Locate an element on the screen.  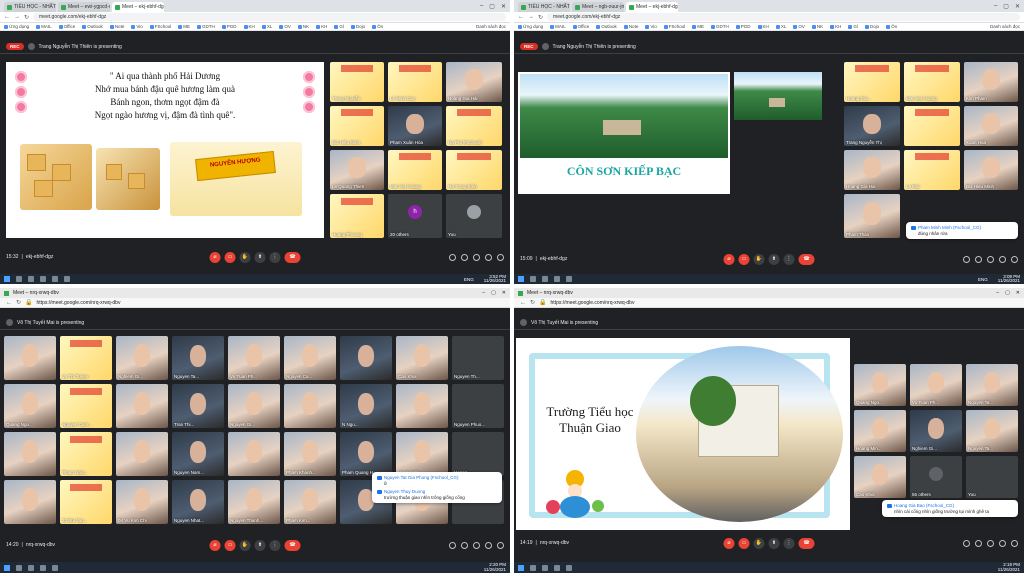
chat-icon is located at coordinates (990, 543).